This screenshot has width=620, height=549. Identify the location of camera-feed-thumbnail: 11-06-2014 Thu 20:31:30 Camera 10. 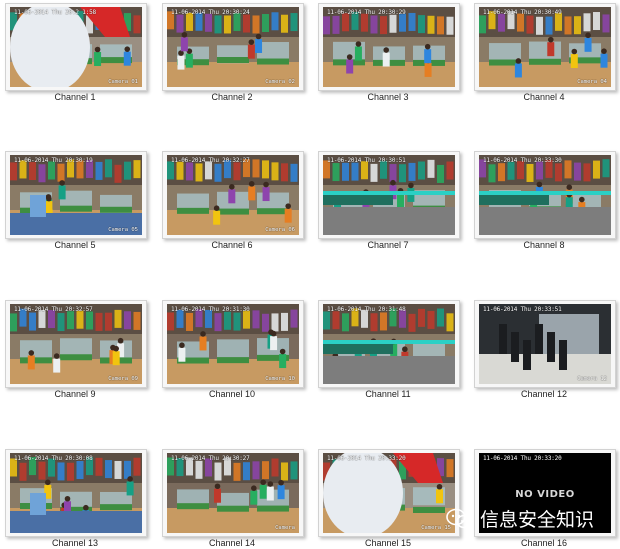
(233, 344).